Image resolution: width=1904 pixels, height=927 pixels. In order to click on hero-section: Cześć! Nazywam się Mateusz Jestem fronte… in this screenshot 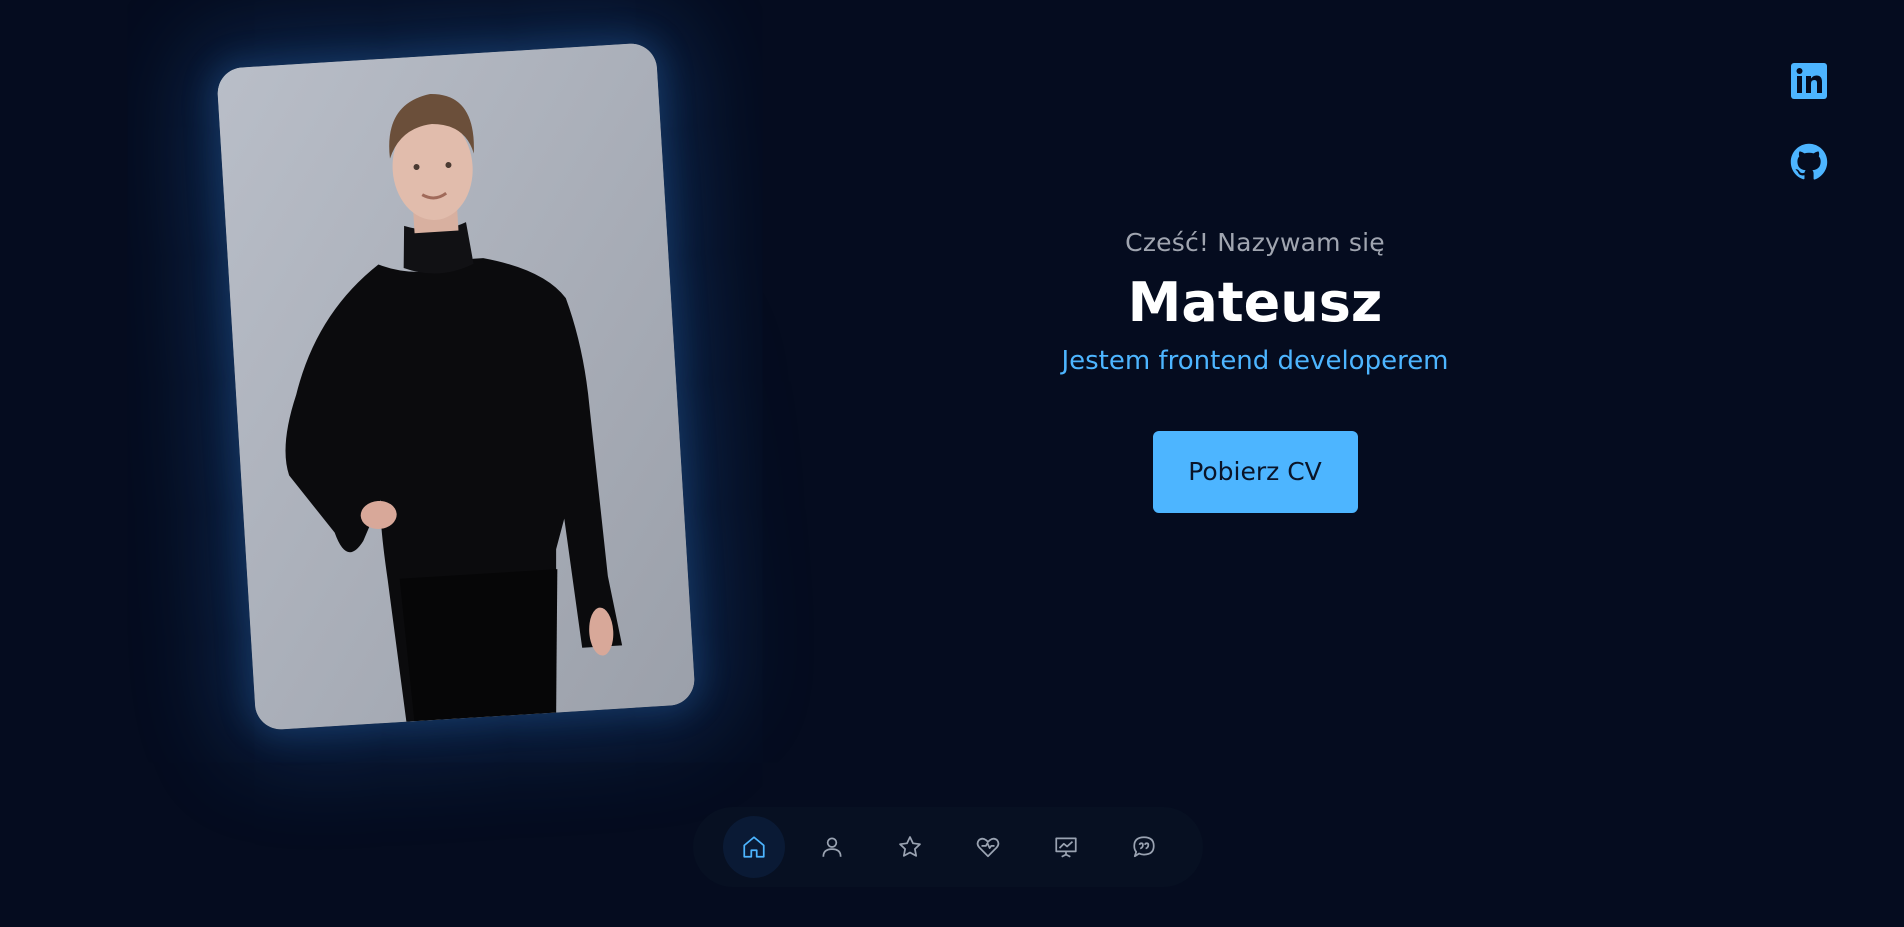, I will do `click(1255, 370)`.